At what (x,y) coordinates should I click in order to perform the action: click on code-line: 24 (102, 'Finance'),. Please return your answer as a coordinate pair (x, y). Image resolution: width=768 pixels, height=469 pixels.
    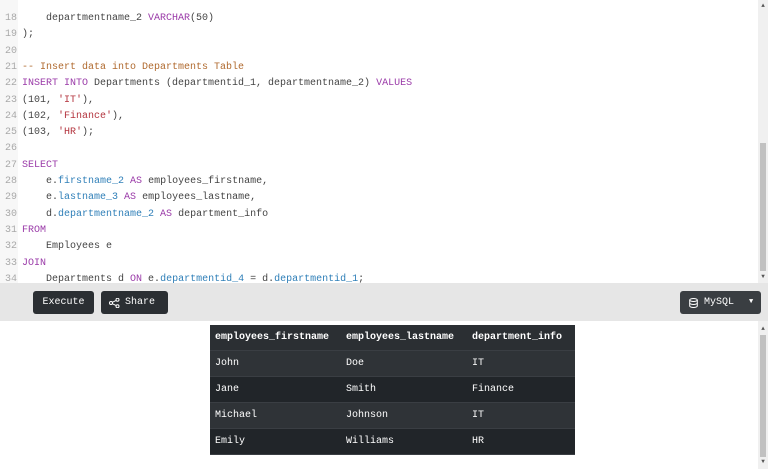
    Looking at the image, I should click on (62, 117).